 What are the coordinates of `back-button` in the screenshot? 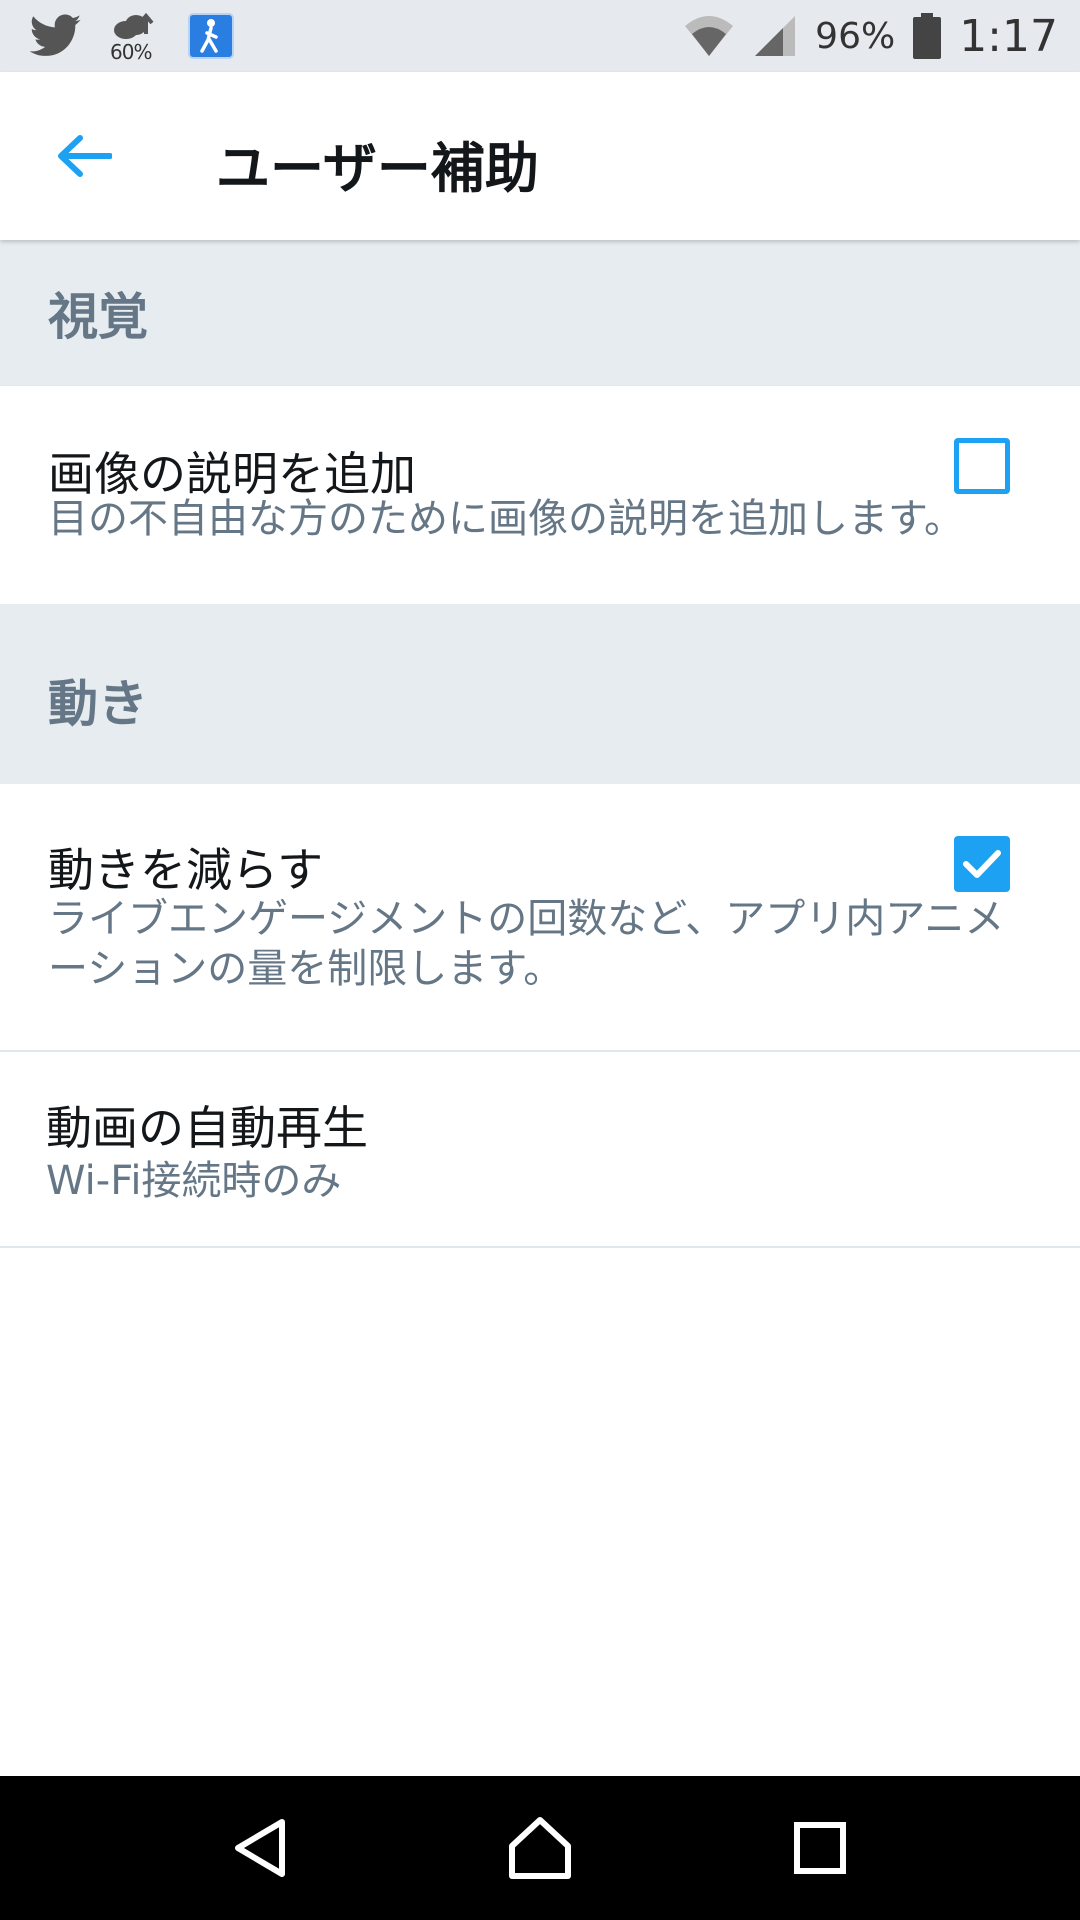 It's located at (84, 156).